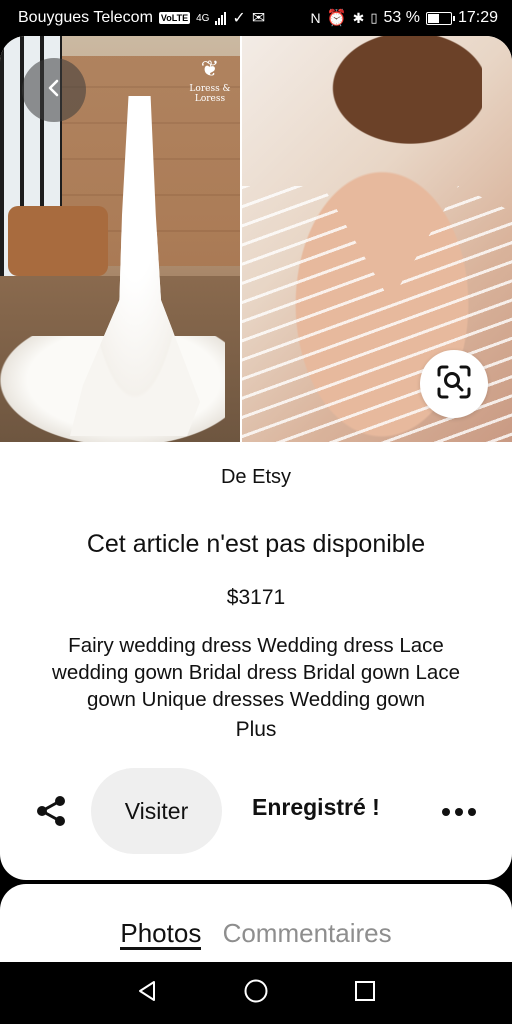 This screenshot has width=512, height=1024. Describe the element at coordinates (256, 730) in the screenshot. I see `more-link: Plus` at that location.